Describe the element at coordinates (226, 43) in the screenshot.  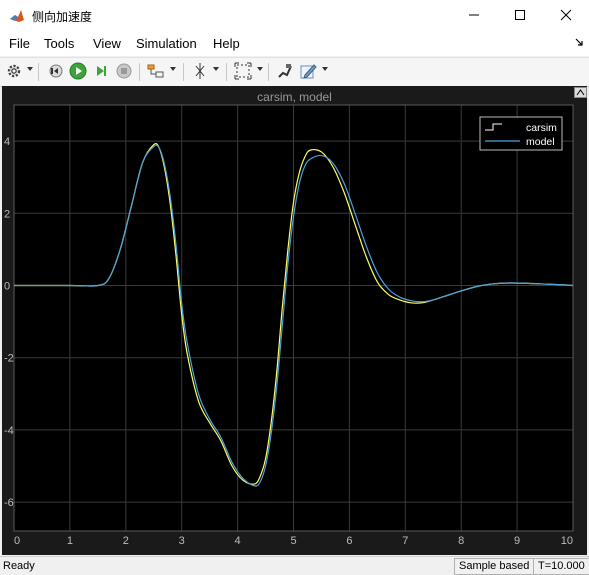
I see `menu-help: Help` at that location.